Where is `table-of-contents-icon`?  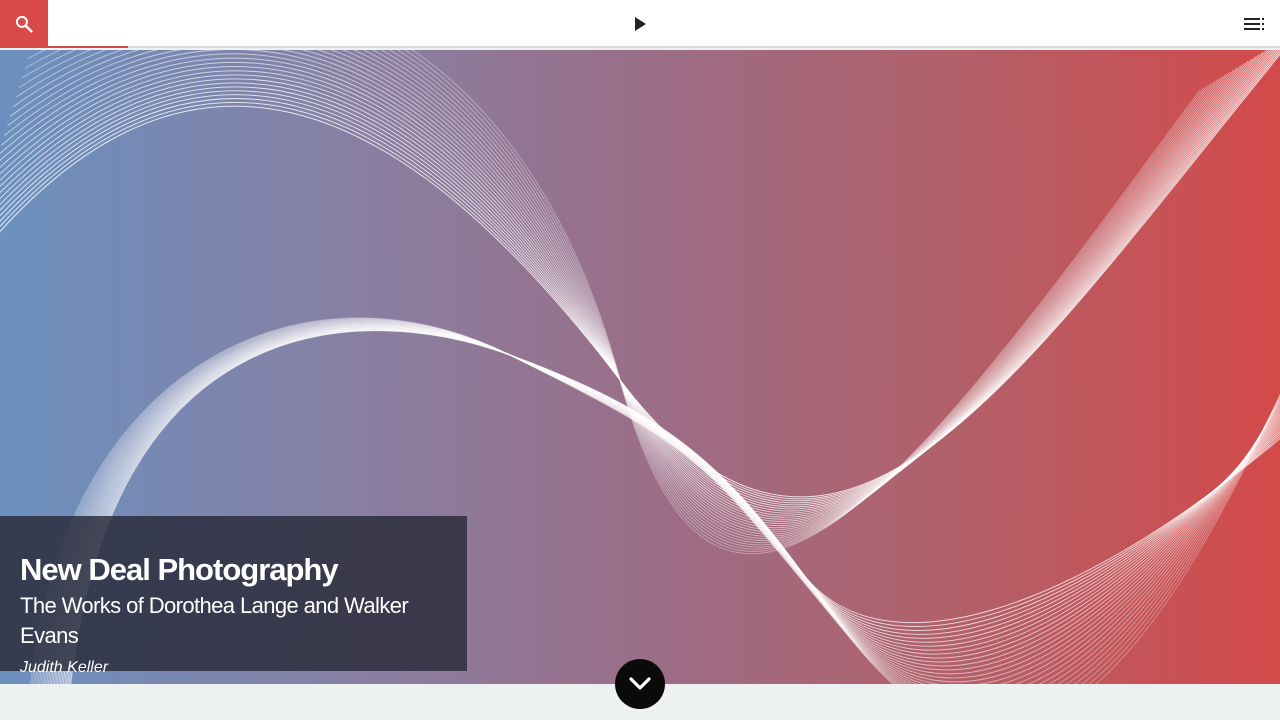 table-of-contents-icon is located at coordinates (1254, 24).